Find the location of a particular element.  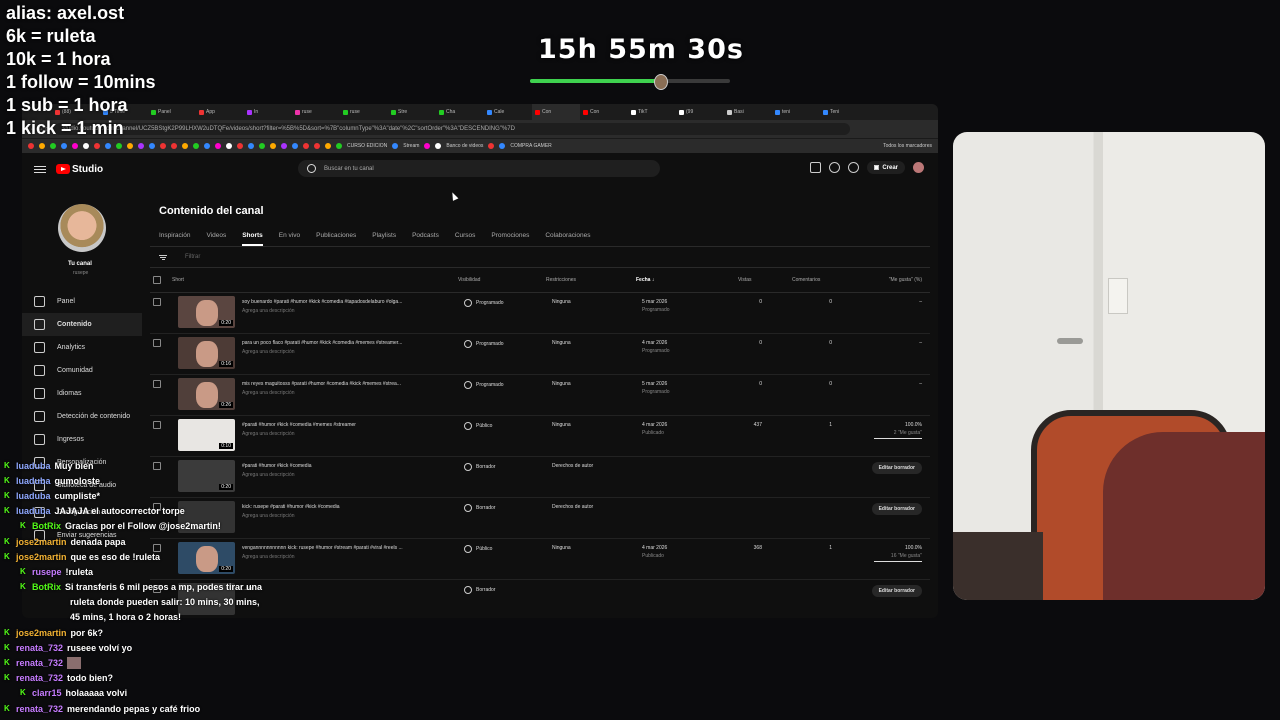

select-all-checkbox is located at coordinates (157, 280).